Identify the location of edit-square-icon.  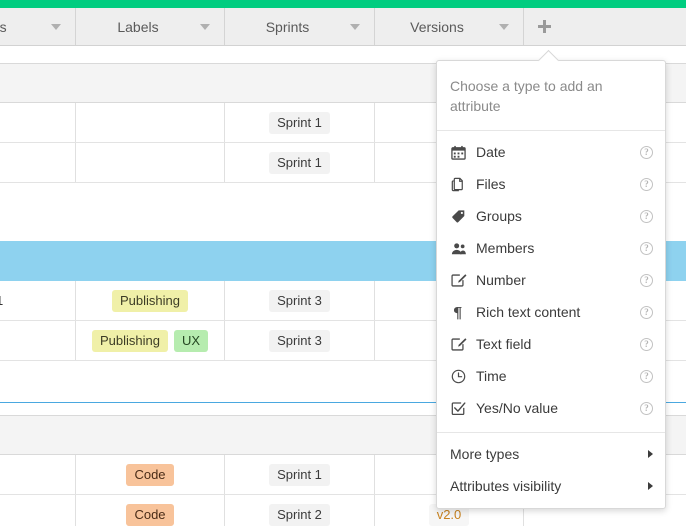
(458, 344).